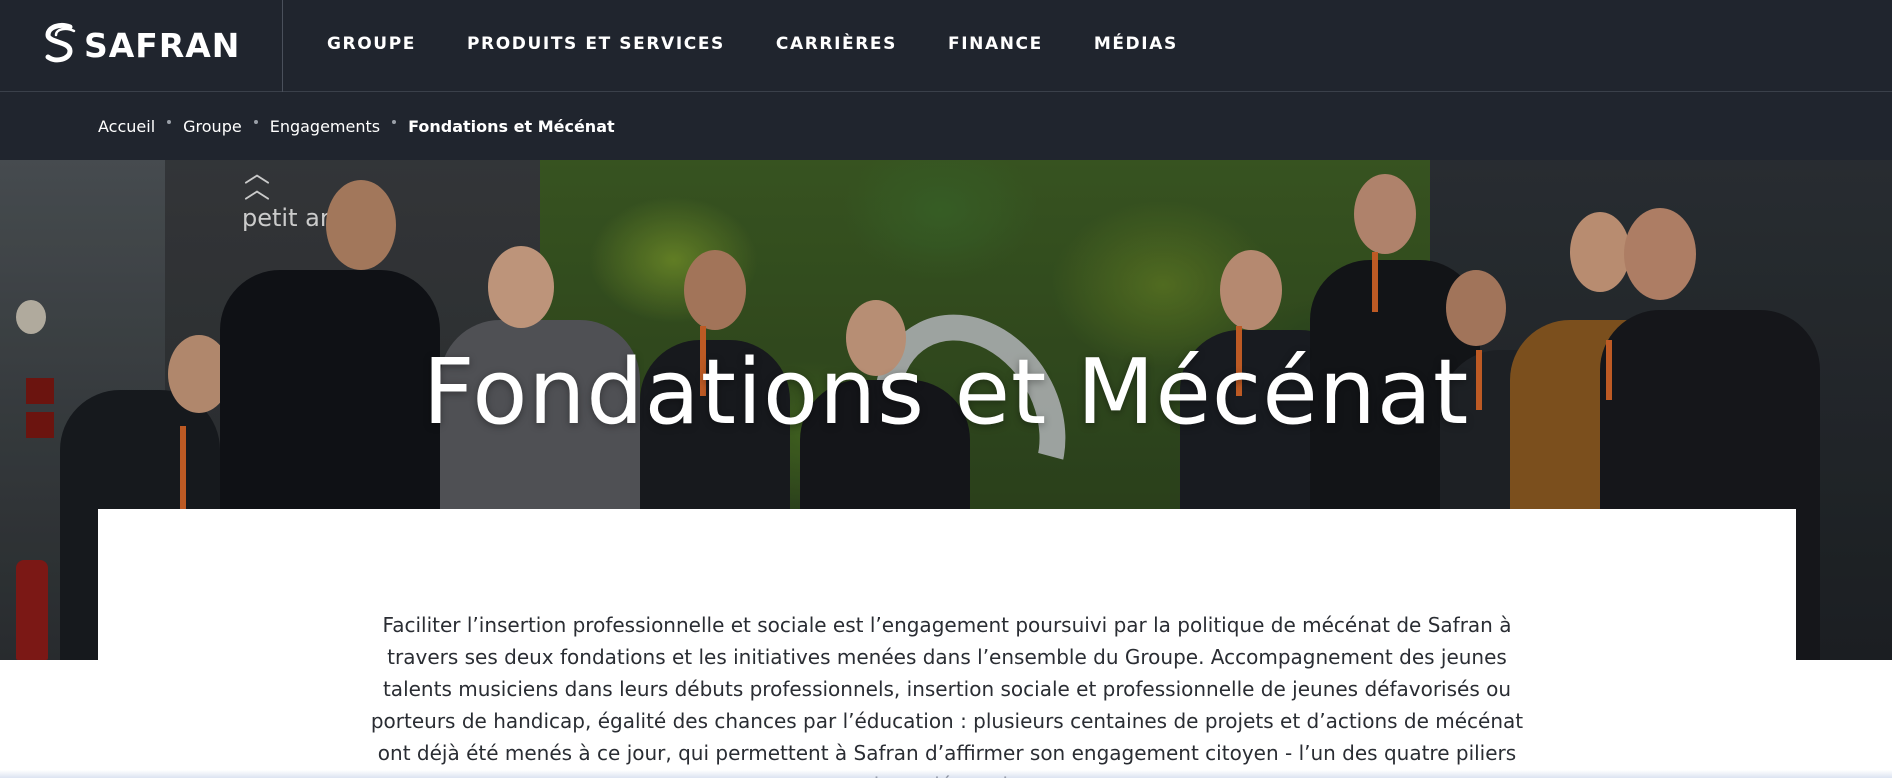 This screenshot has height=778, width=1892. Describe the element at coordinates (282, 46) in the screenshot. I see `nav-divider` at that location.